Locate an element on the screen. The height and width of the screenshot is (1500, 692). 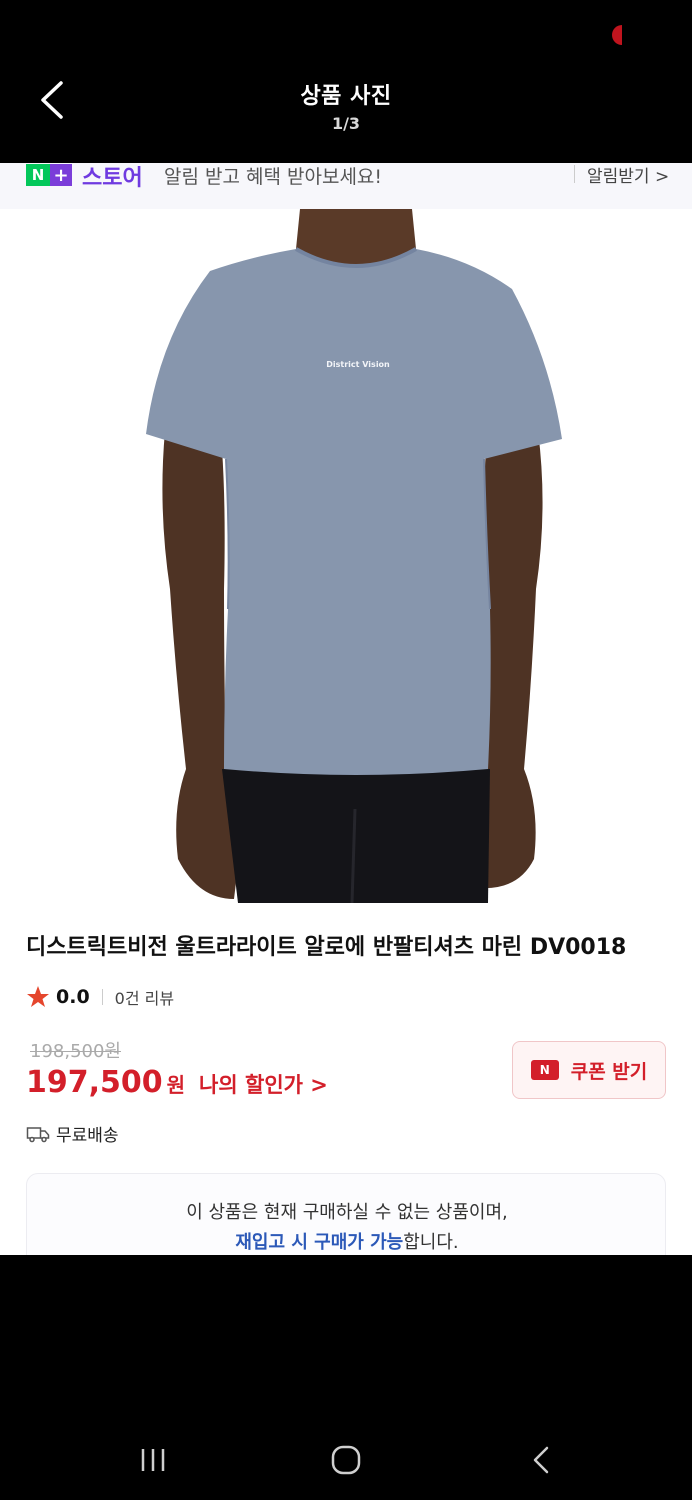
sale-price: 197,500 is located at coordinates (94, 1082).